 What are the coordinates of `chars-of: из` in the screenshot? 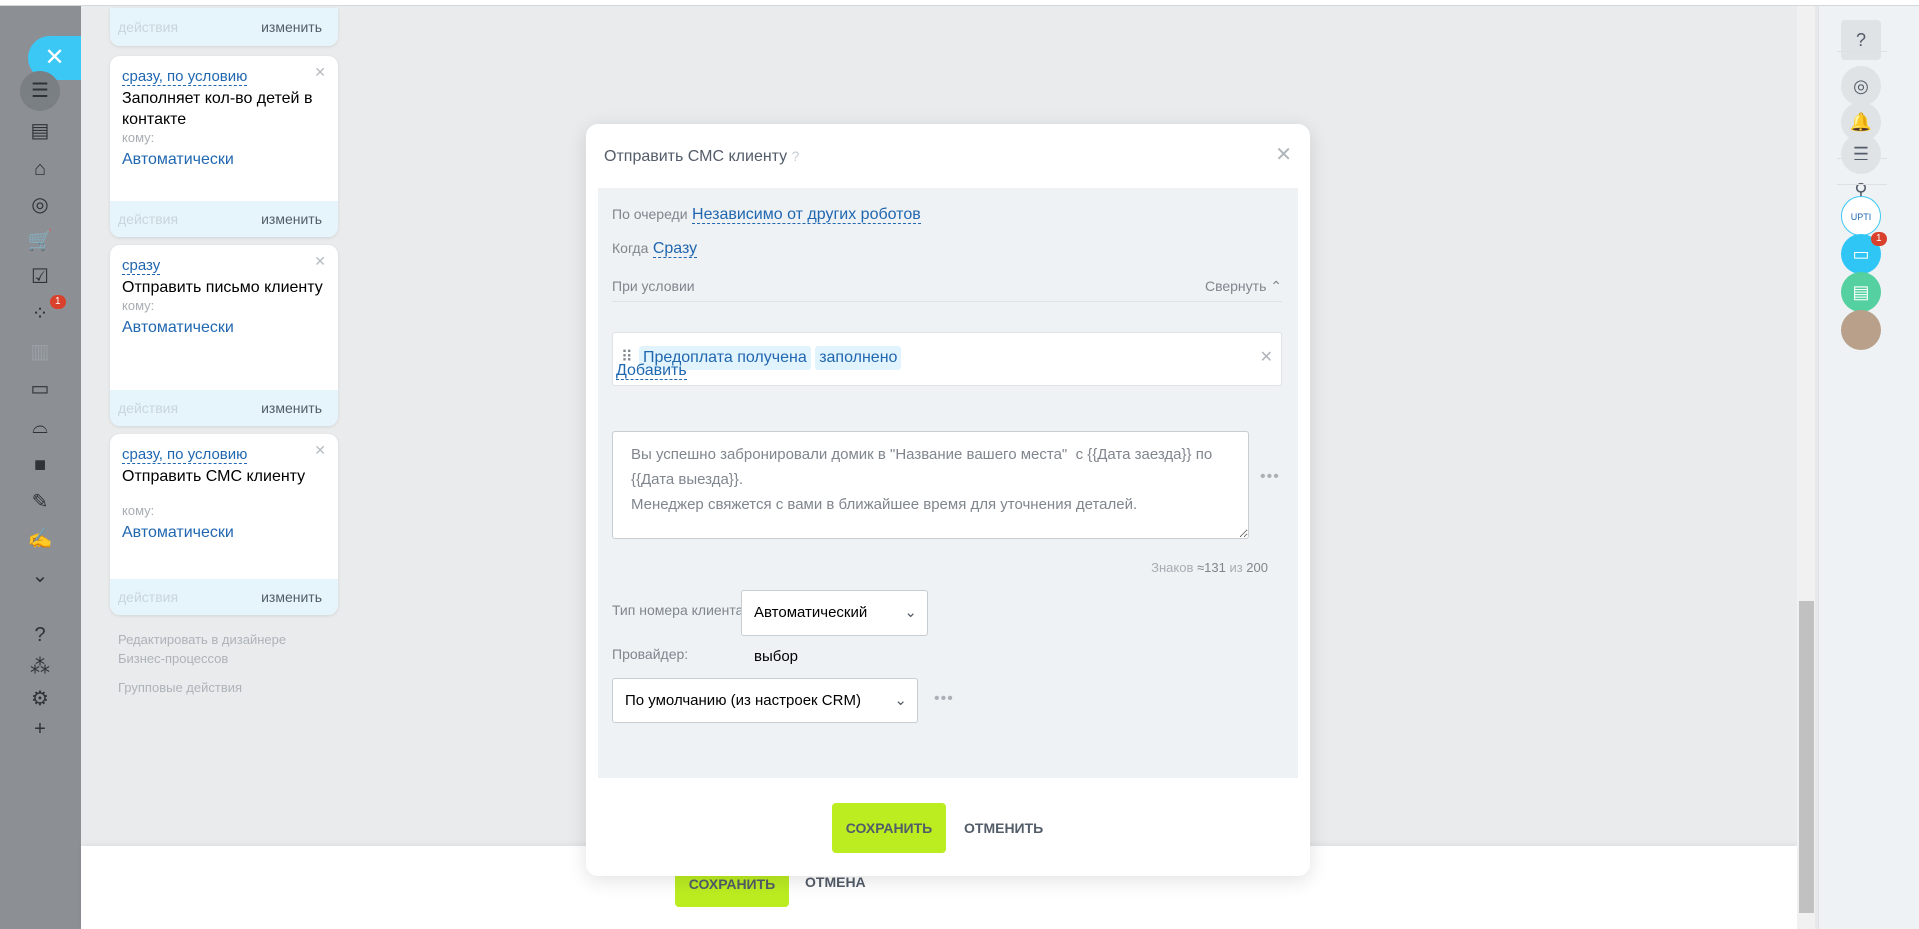 It's located at (1236, 567).